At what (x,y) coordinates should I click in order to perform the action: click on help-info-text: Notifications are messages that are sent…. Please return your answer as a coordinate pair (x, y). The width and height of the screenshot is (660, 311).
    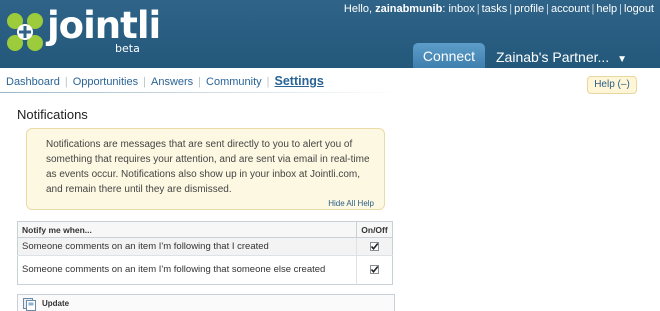
    Looking at the image, I should click on (208, 167).